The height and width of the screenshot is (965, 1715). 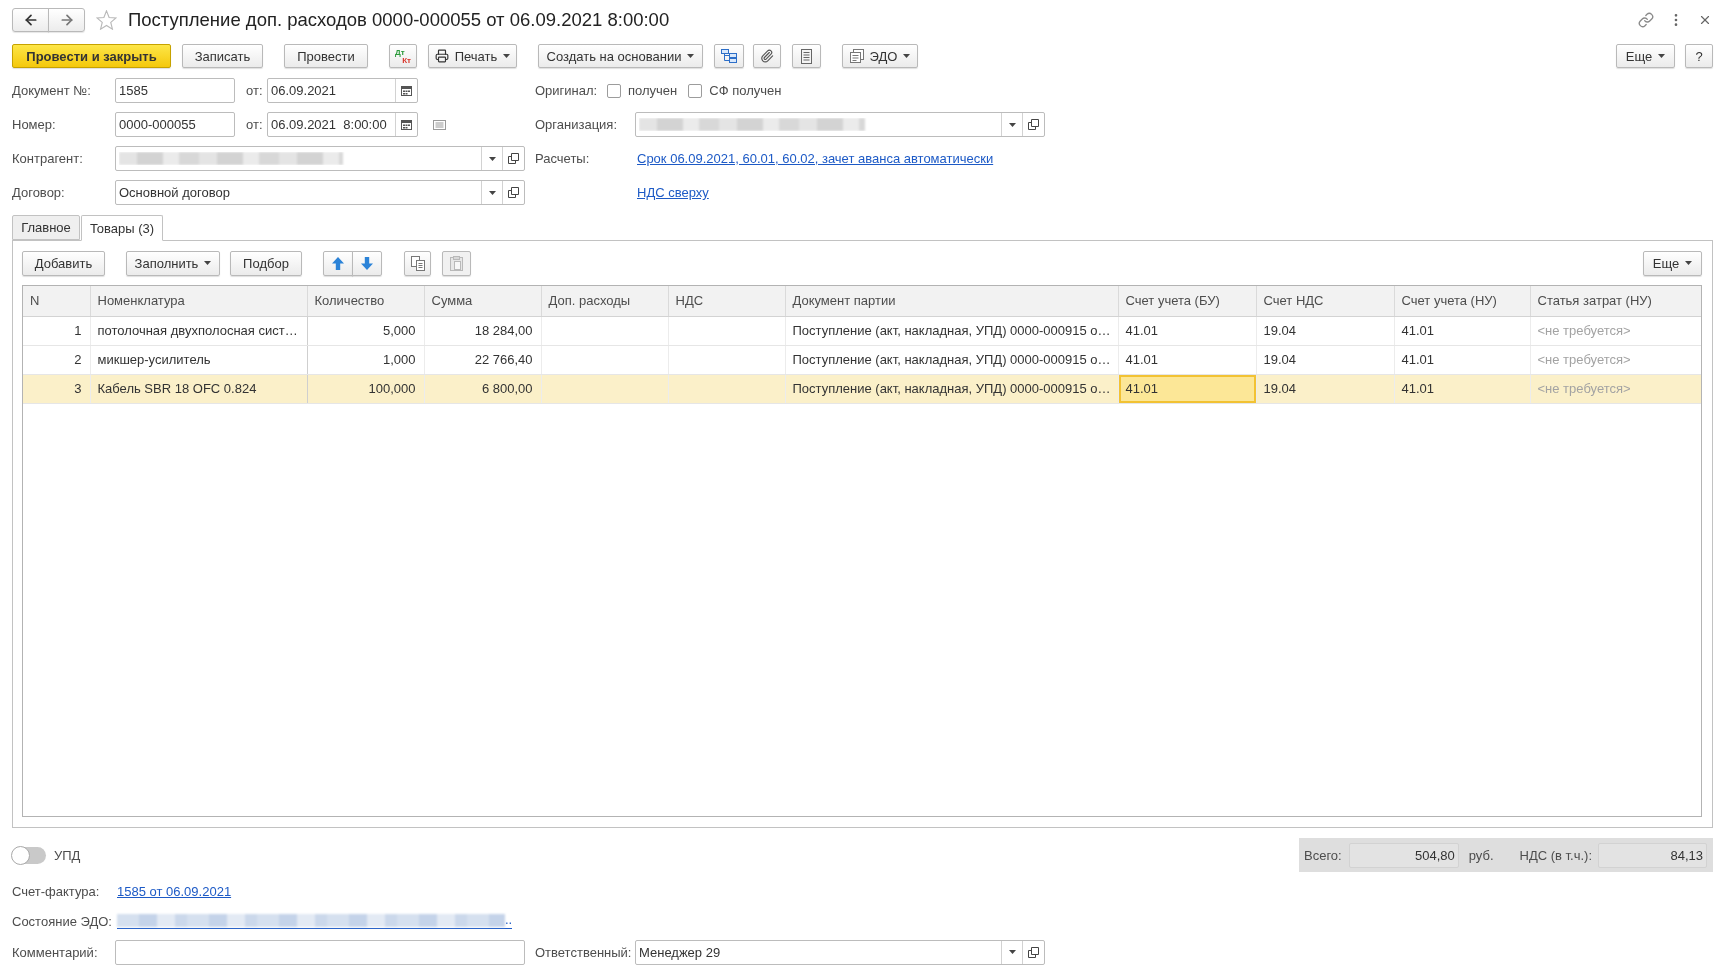 What do you see at coordinates (39, 192) in the screenshot?
I see `field-label: Договор:` at bounding box center [39, 192].